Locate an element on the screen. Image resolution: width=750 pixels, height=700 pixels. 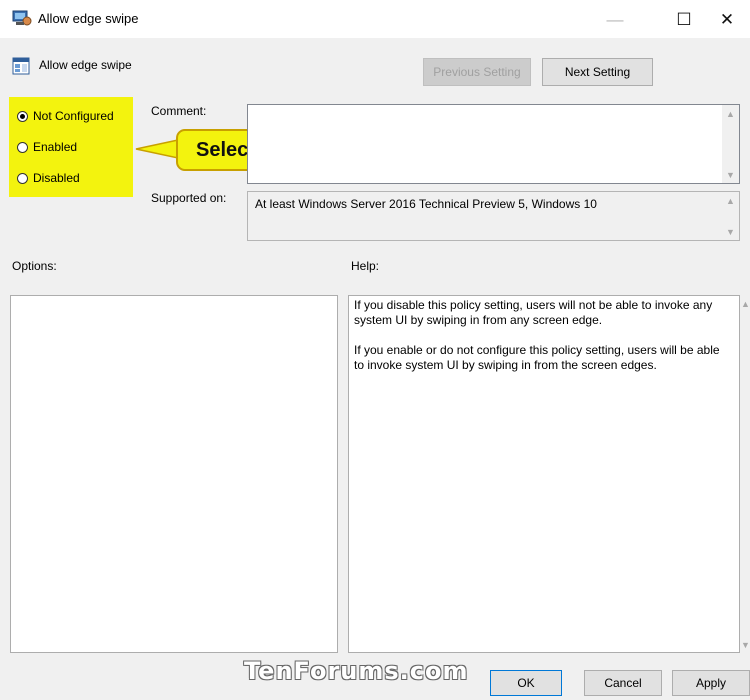
radio-not-configured: Not Configured is located at coordinates (65, 116).